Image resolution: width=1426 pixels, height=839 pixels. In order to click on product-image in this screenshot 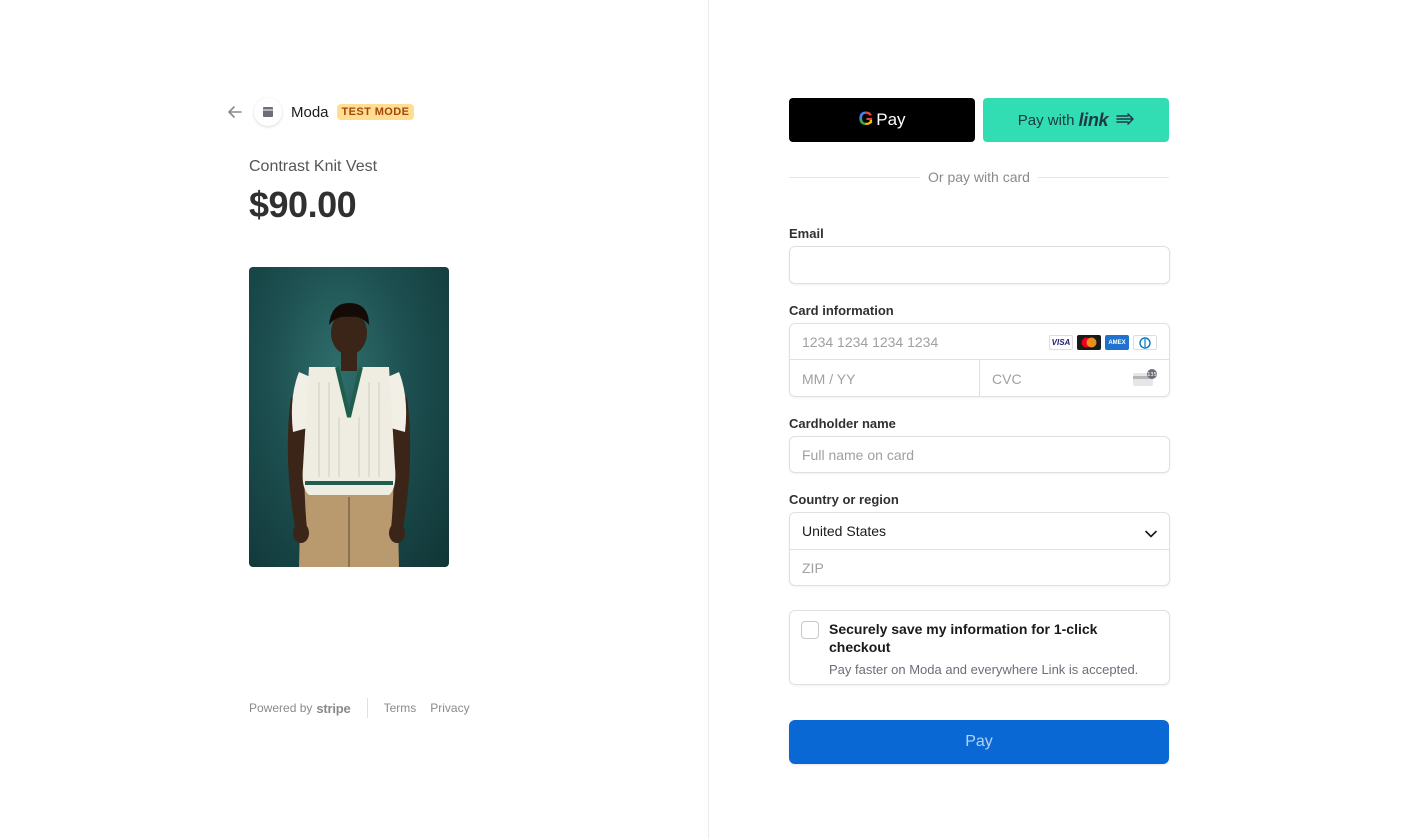, I will do `click(349, 417)`.